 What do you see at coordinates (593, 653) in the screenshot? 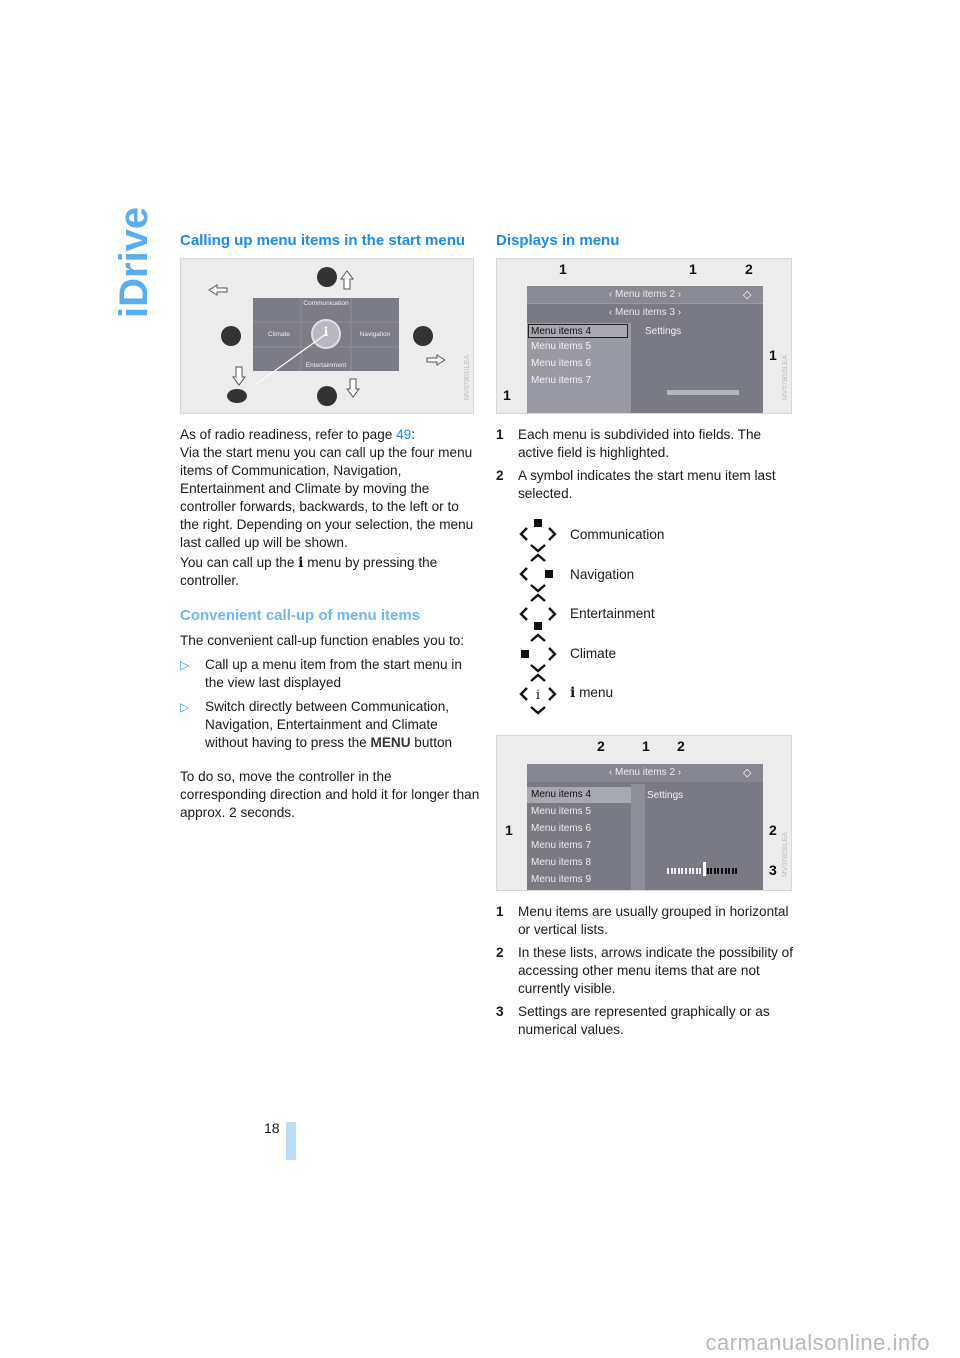
I see `symbol-label-climate: Climate` at bounding box center [593, 653].